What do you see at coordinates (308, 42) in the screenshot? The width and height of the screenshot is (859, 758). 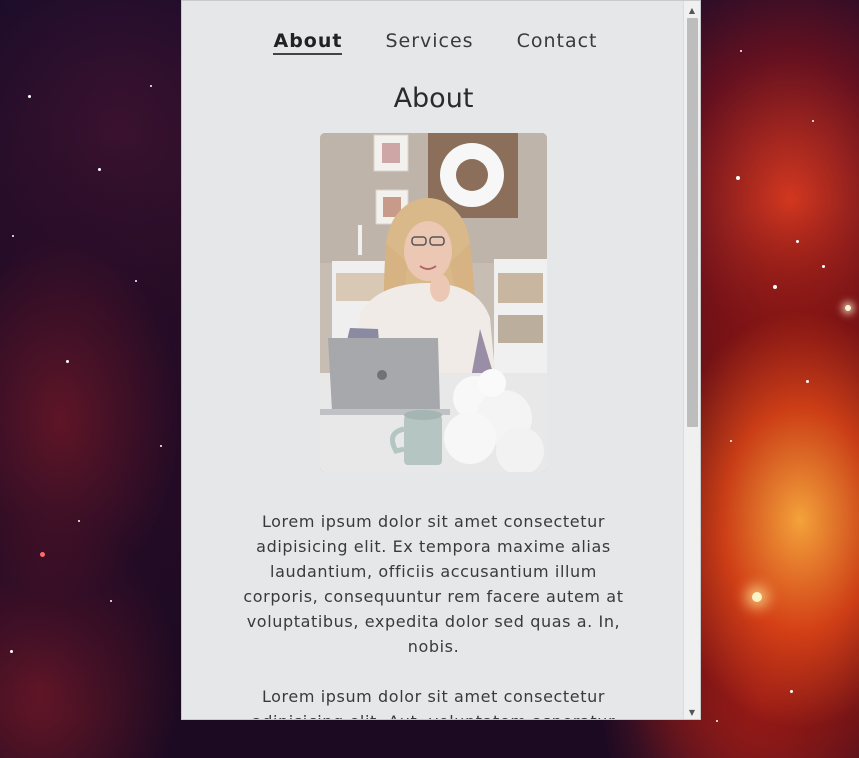 I see `nav-item-about: About` at bounding box center [308, 42].